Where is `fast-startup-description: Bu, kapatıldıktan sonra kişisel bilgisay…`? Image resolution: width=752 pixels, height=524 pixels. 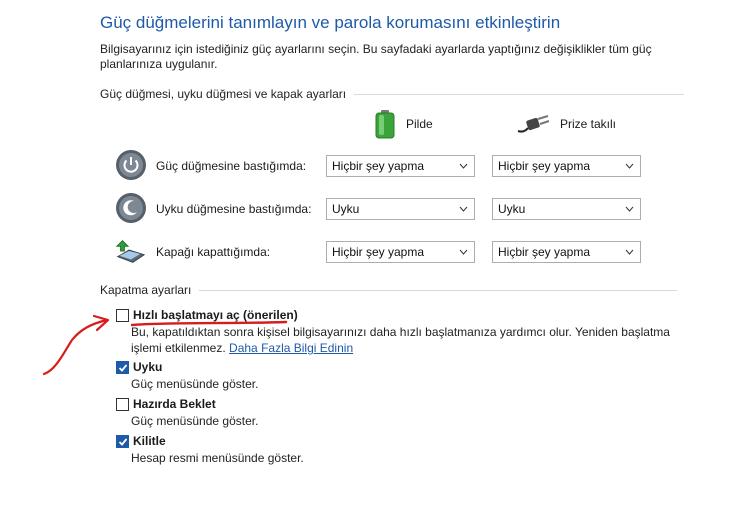 fast-startup-description: Bu, kapatıldıktan sonra kişisel bilgisay… is located at coordinates (401, 340).